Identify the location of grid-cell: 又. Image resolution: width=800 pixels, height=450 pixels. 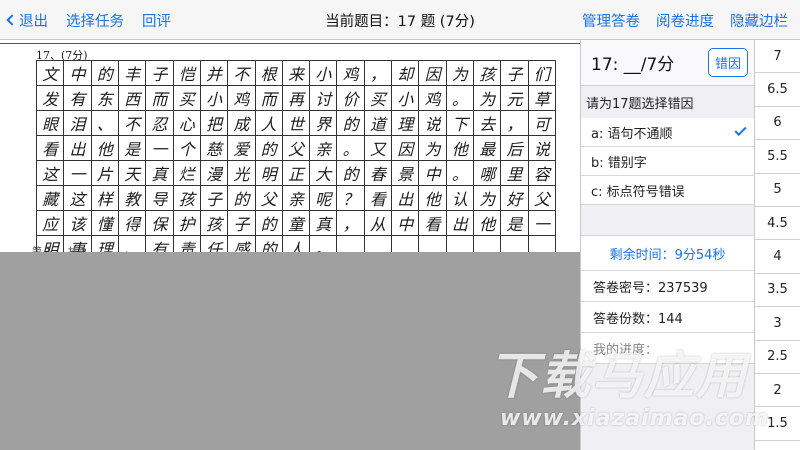
(378, 148).